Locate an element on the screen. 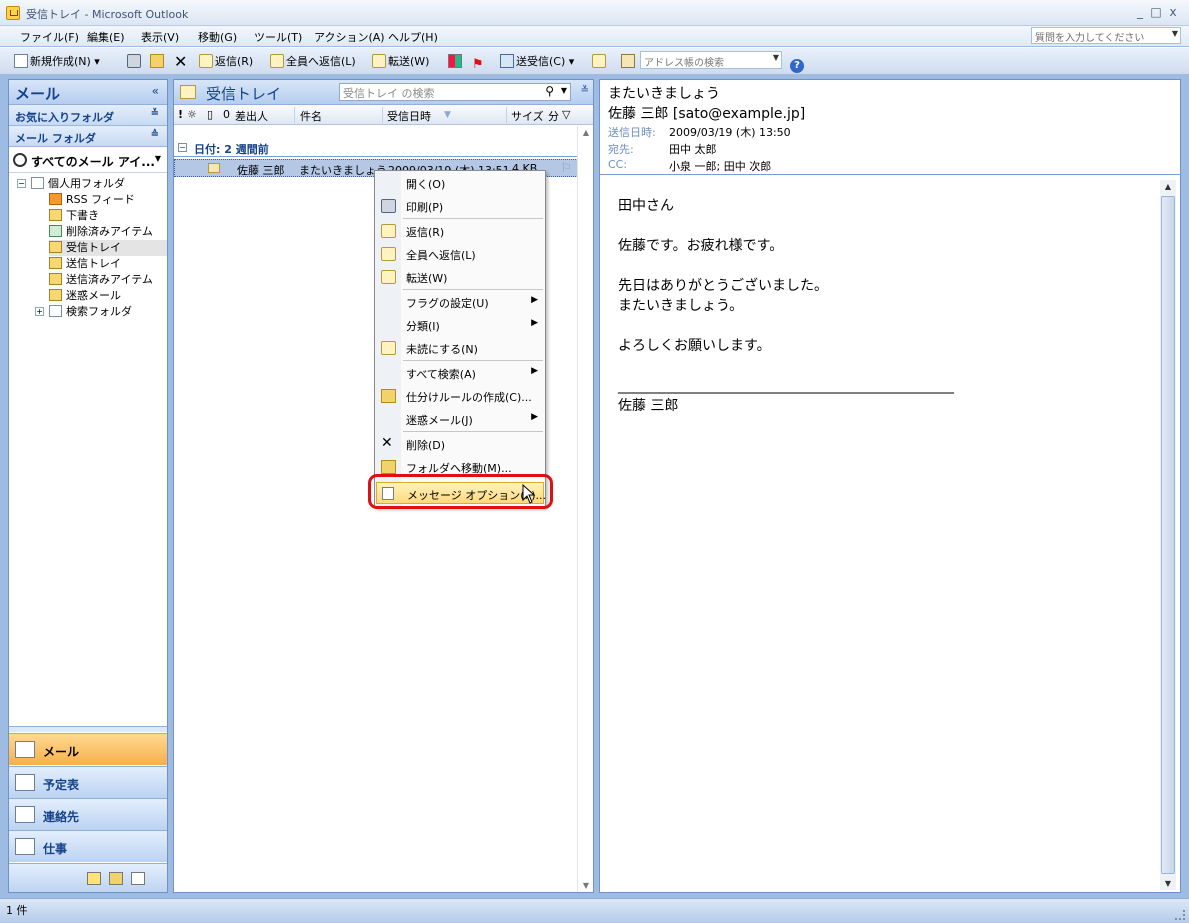  shortcuts-icon is located at coordinates (138, 878).